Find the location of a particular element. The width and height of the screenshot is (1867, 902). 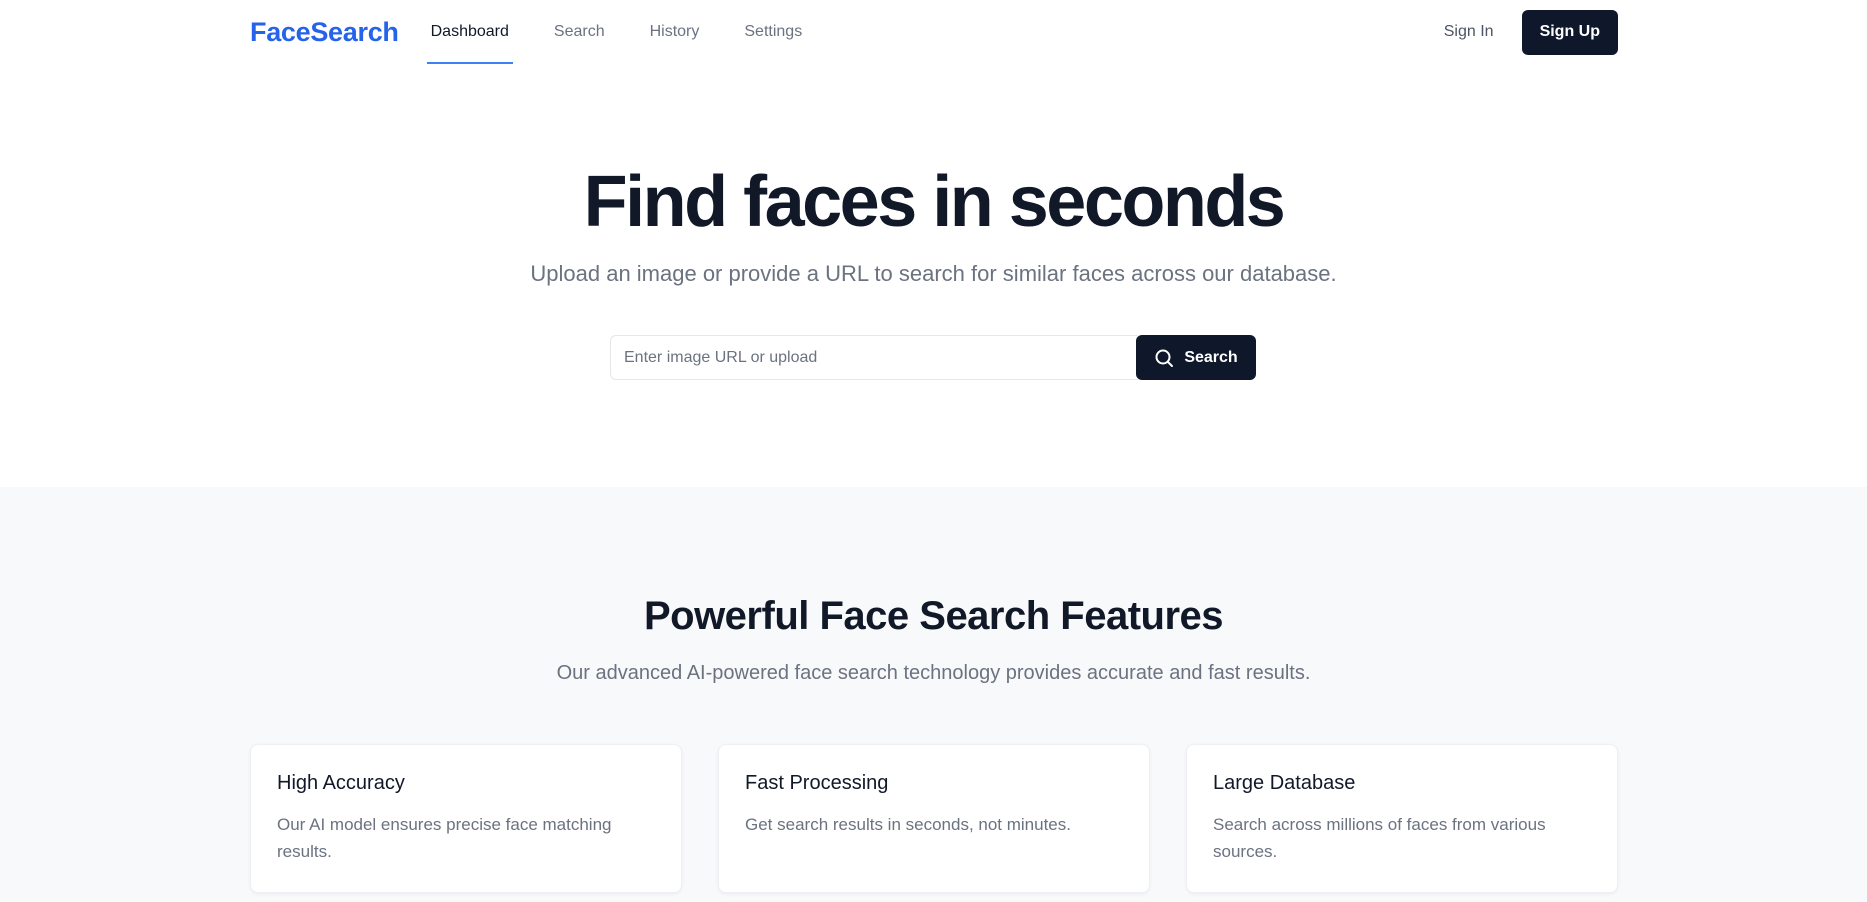

main-nav: Dashboard Search History Settings is located at coordinates (635, 32).